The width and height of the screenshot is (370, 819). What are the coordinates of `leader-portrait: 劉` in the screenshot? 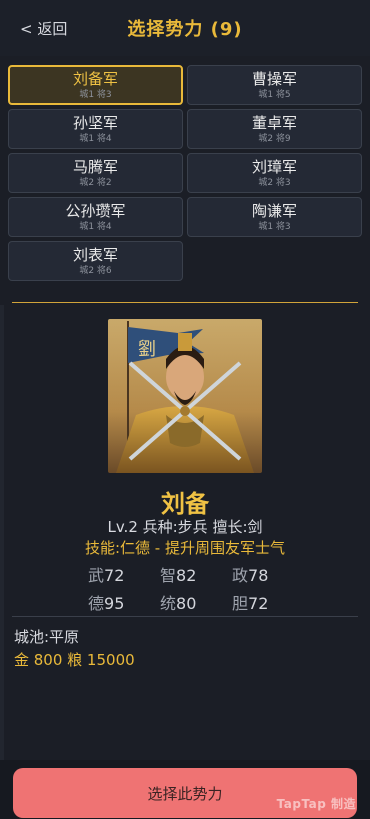 It's located at (185, 396).